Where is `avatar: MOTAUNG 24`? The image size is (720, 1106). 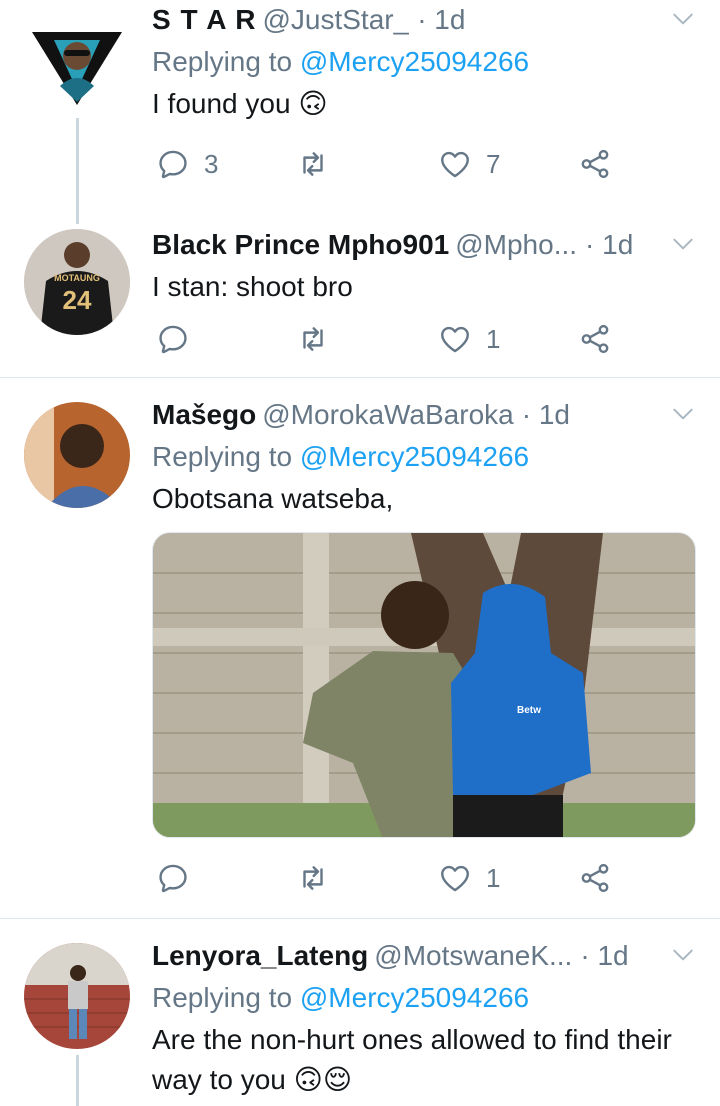
avatar: MOTAUNG 24 is located at coordinates (77, 282).